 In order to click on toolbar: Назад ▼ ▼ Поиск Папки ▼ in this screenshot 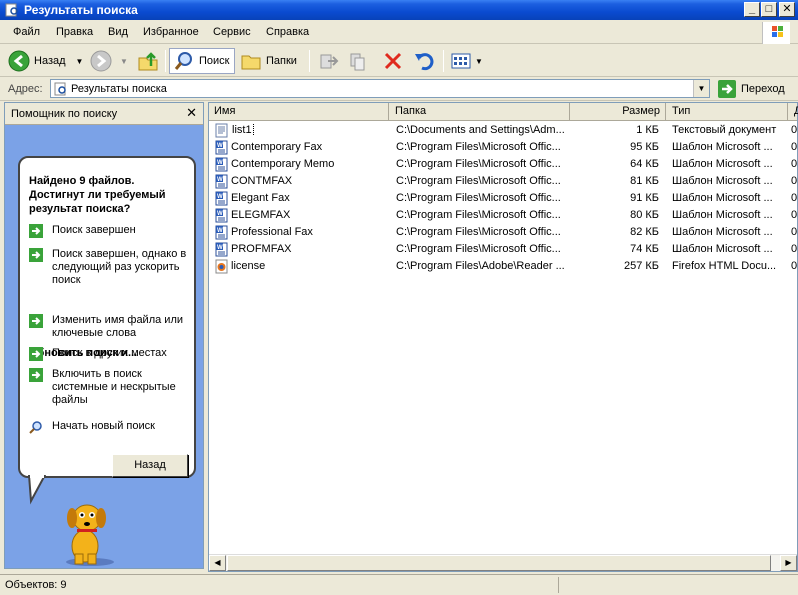, I will do `click(399, 61)`.